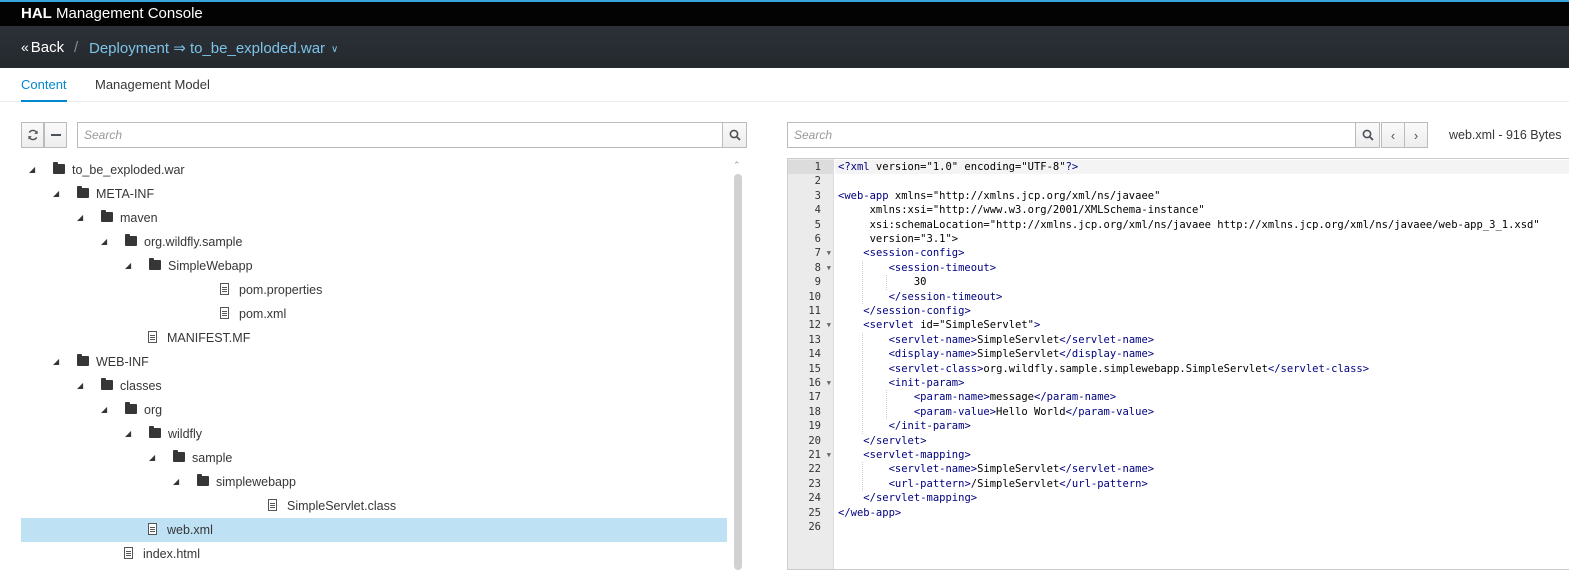 Image resolution: width=1569 pixels, height=570 pixels. I want to click on tree-node-label: sample, so click(212, 458).